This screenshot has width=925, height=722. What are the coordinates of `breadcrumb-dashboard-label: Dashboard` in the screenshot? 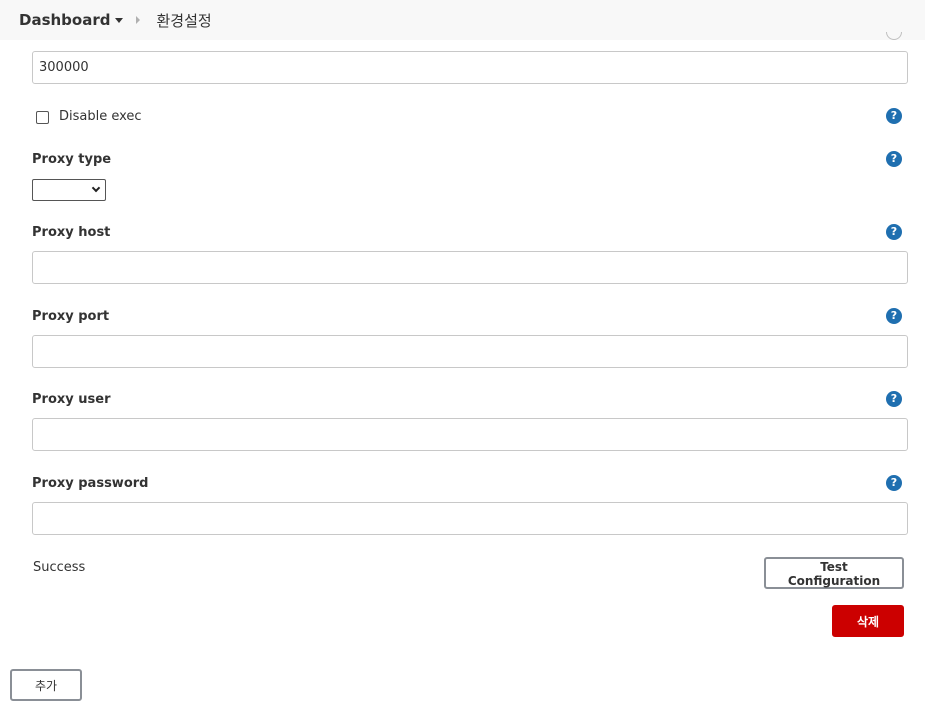 It's located at (65, 20).